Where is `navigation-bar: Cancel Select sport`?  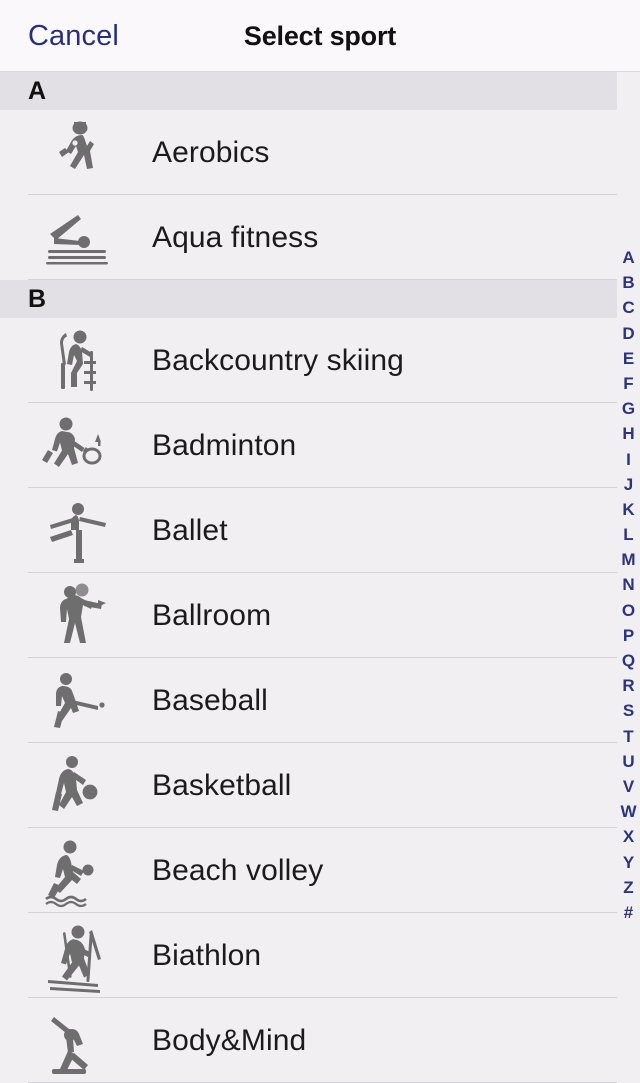 navigation-bar: Cancel Select sport is located at coordinates (320, 36).